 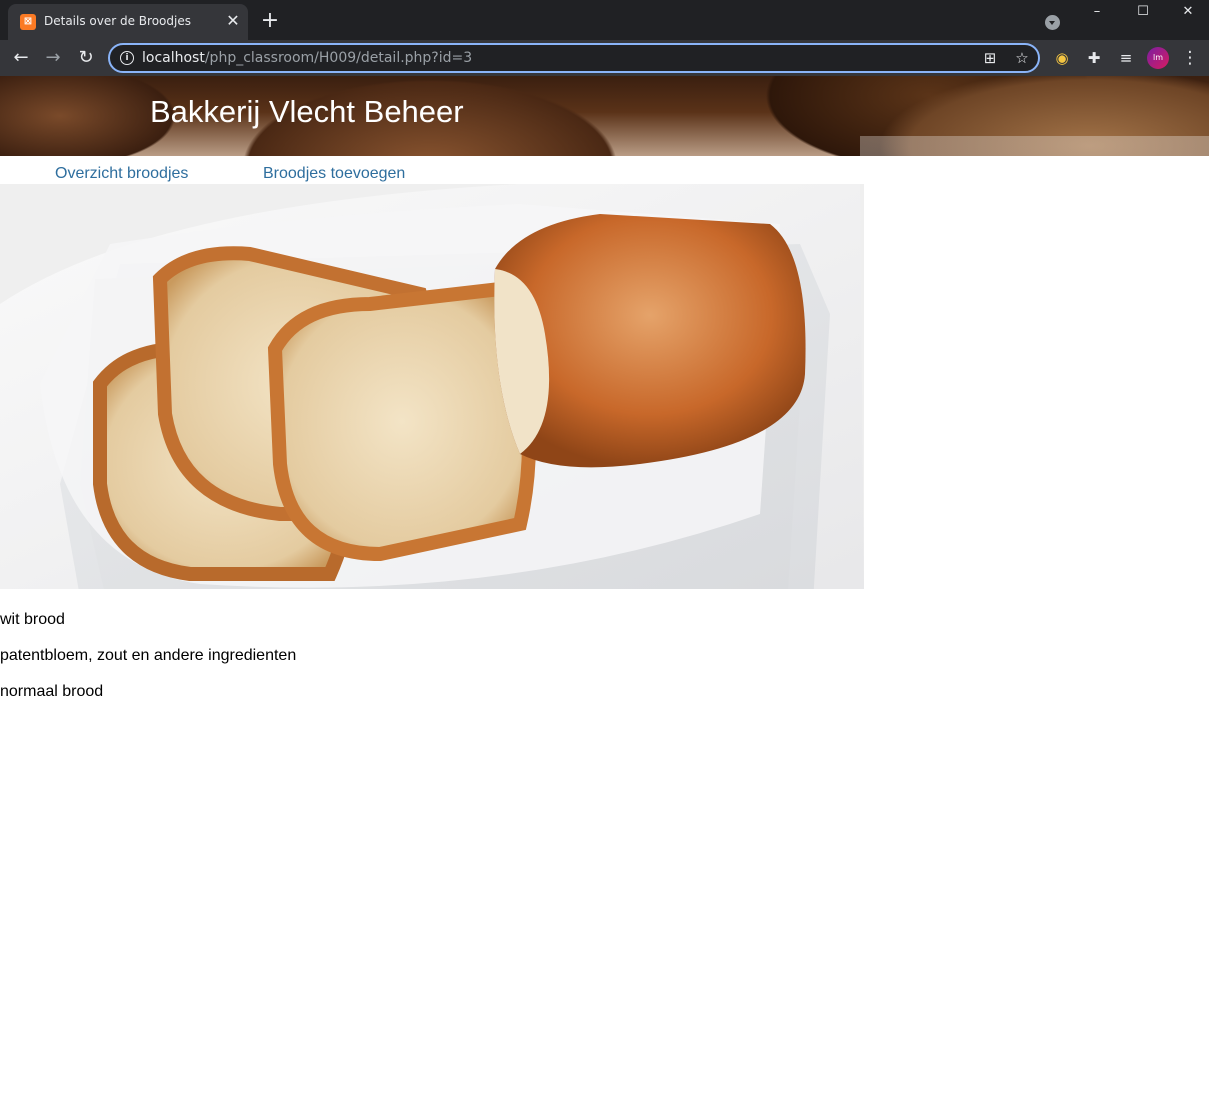 What do you see at coordinates (604, 20) in the screenshot?
I see `browser-tab-strip: ⊠ Details over de Broodjes ✕ + – ☐ ✕` at bounding box center [604, 20].